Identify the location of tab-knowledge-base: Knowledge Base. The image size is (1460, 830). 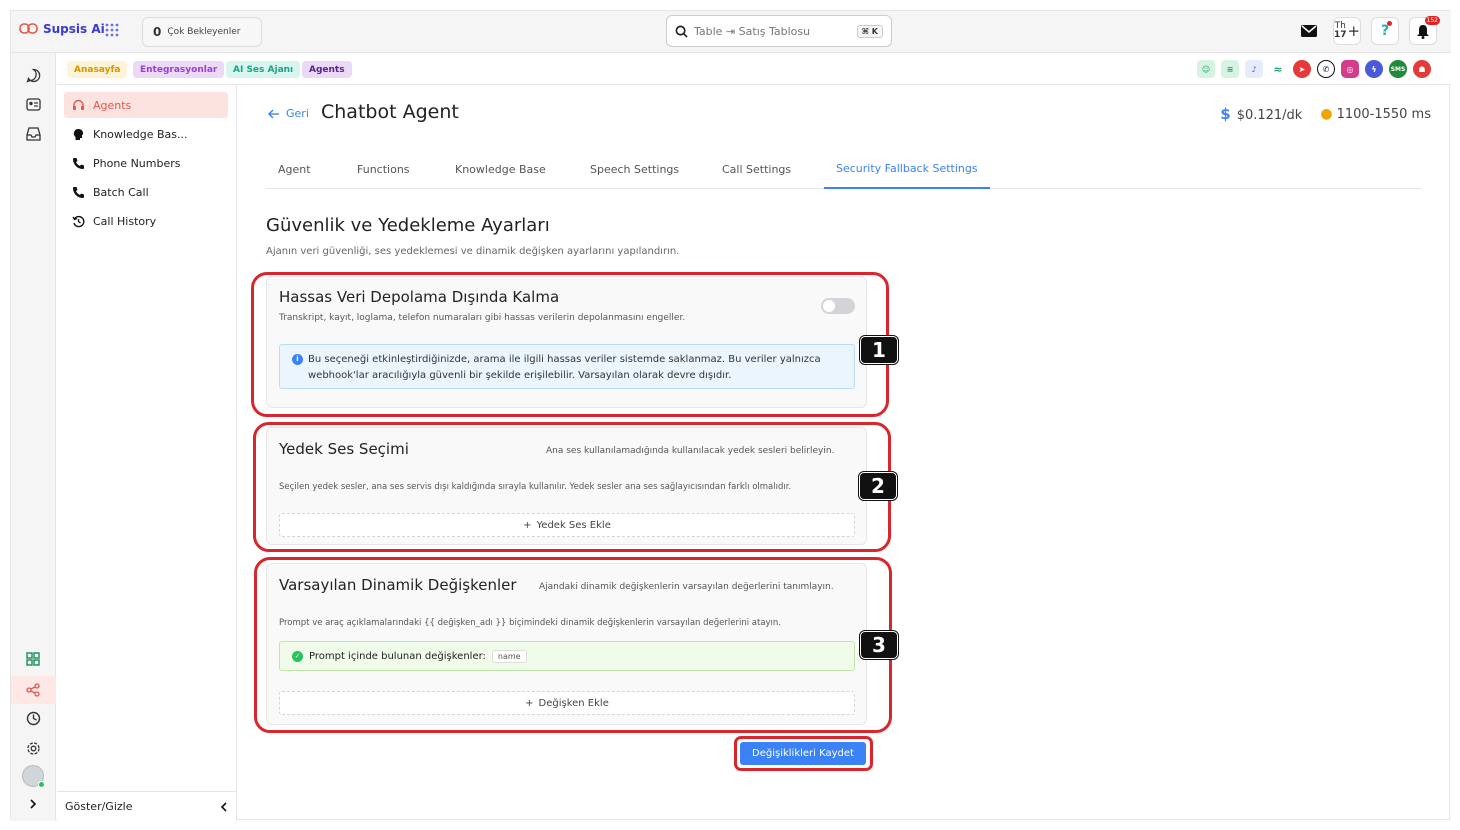
(500, 169).